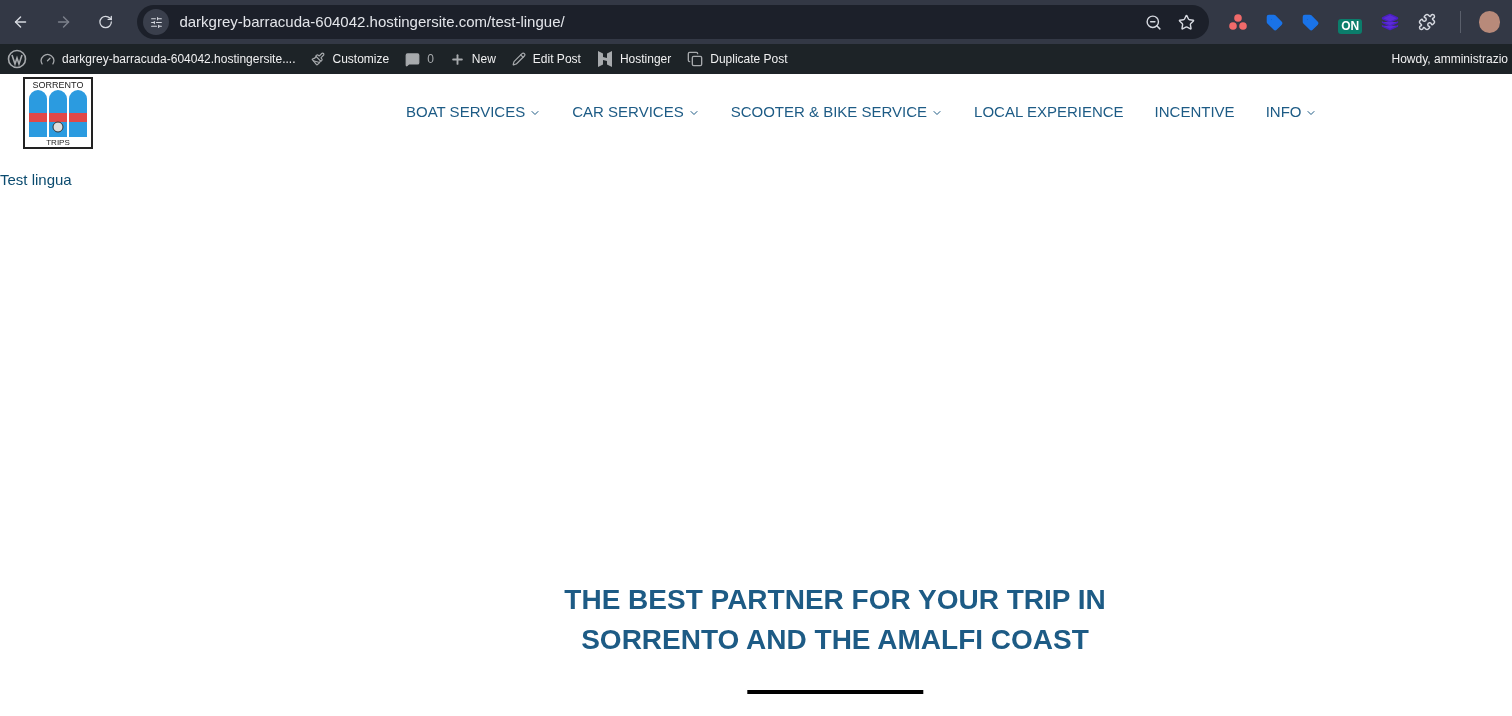 This screenshot has width=1512, height=716. I want to click on comments-link: 0, so click(419, 59).